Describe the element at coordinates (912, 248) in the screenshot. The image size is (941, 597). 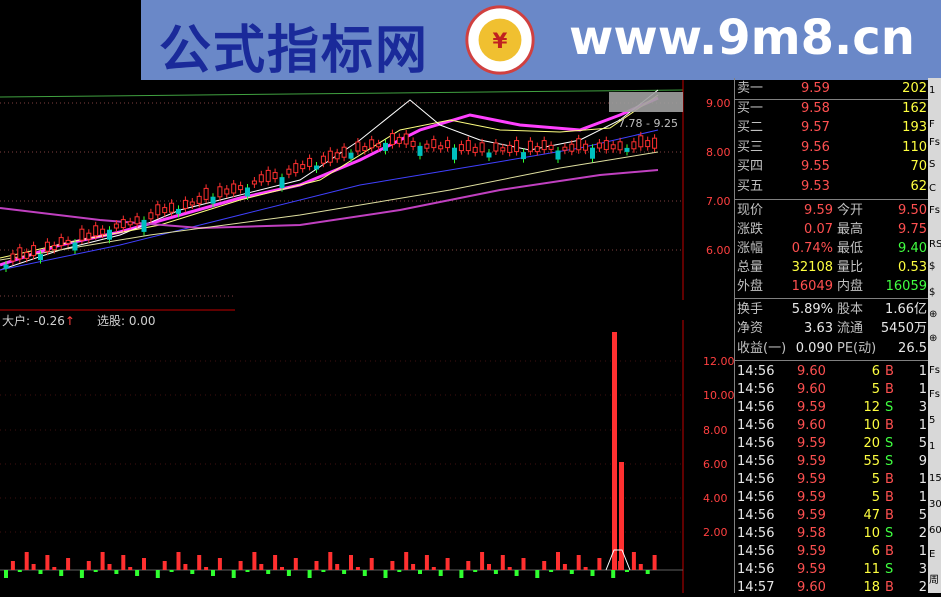
I see `stat-value: 9.40` at that location.